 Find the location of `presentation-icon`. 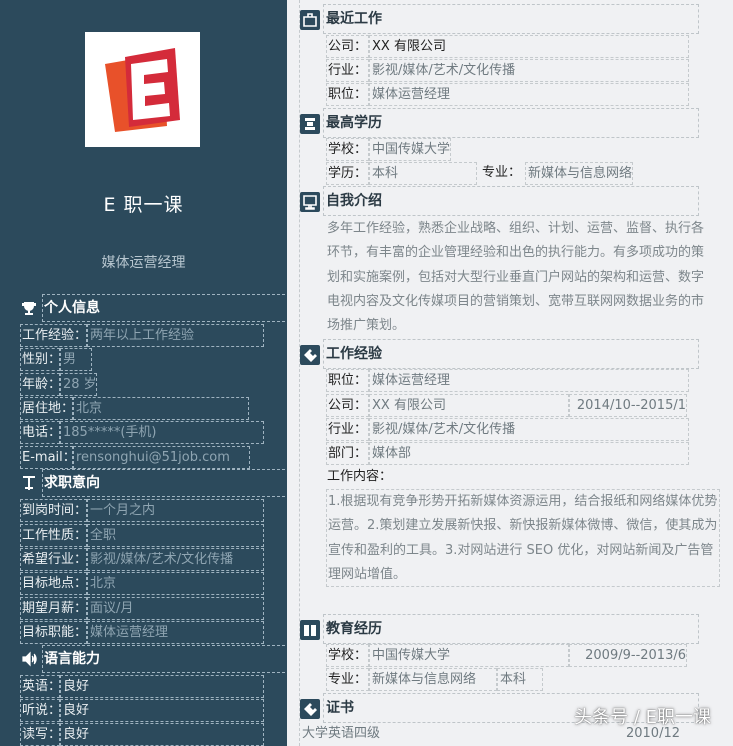

presentation-icon is located at coordinates (310, 202).